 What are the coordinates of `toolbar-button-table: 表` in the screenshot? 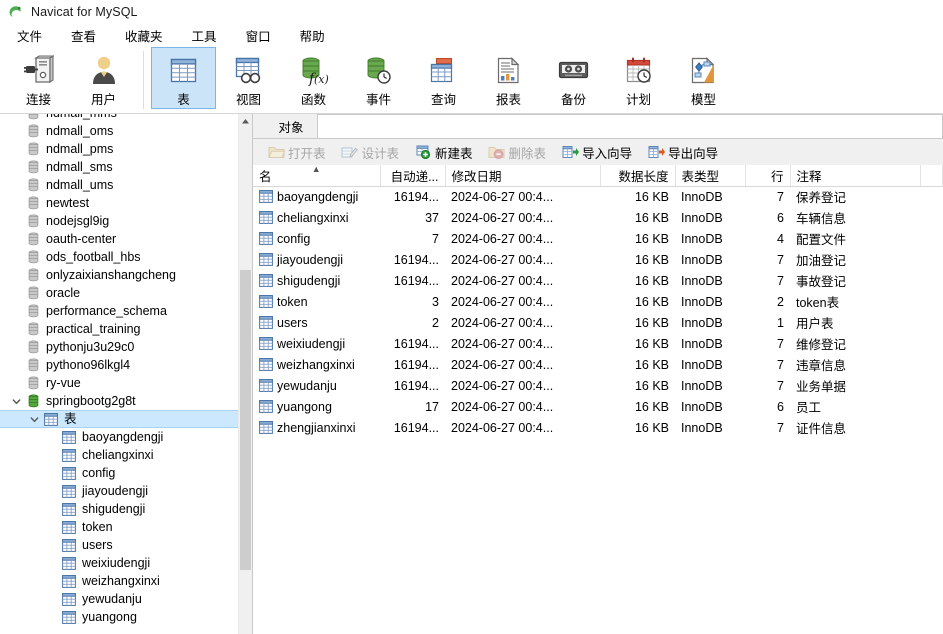 It's located at (183, 78).